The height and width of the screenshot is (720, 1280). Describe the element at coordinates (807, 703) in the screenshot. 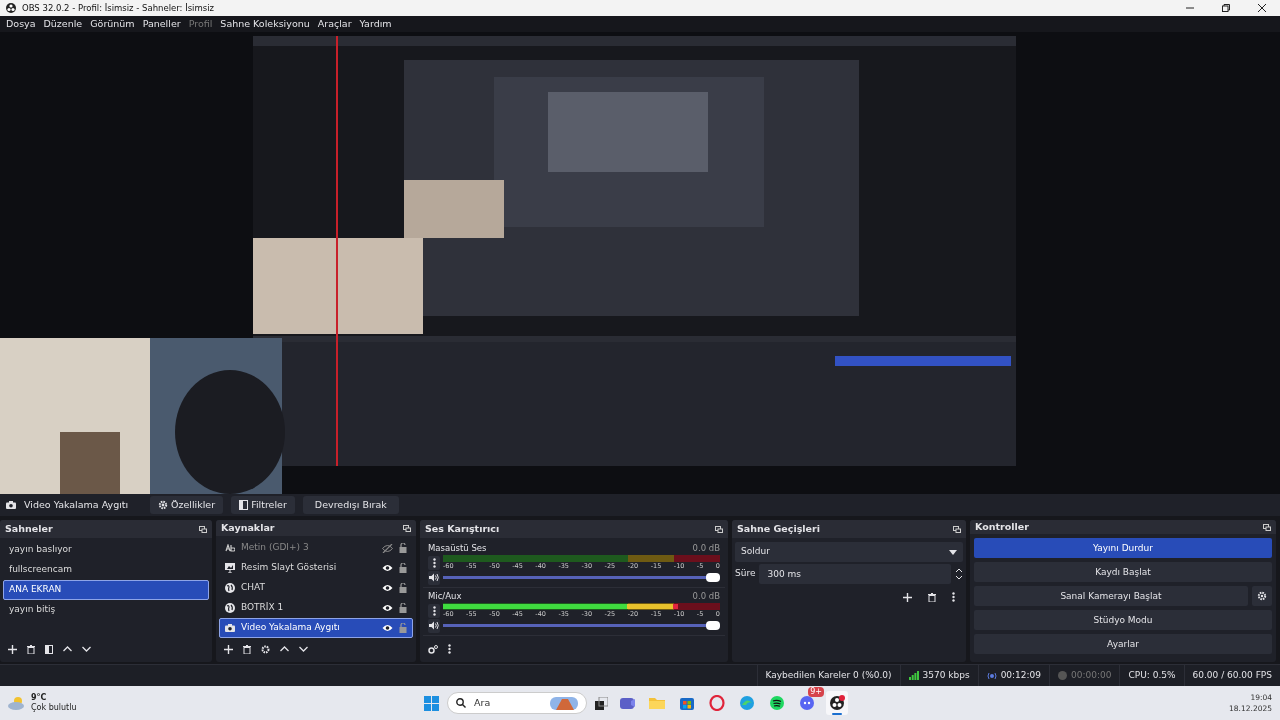

I see `game-controller-icon` at that location.